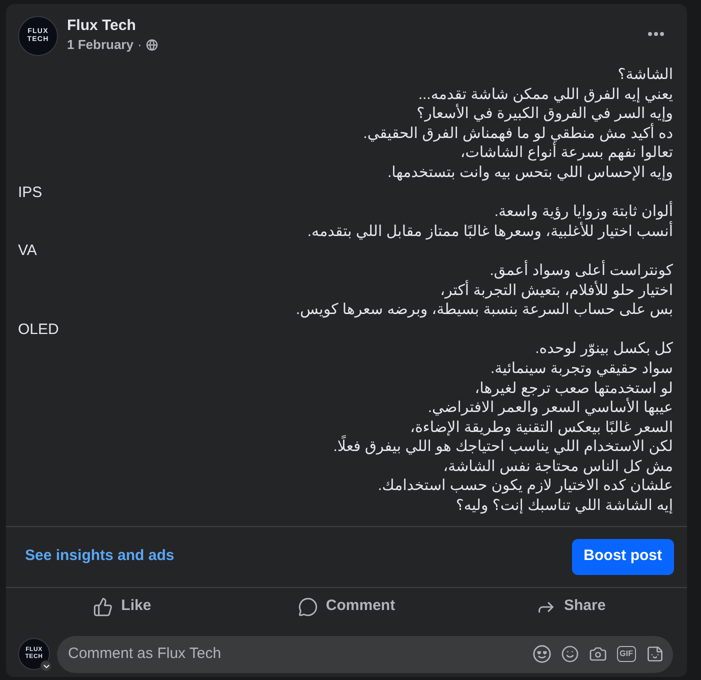  What do you see at coordinates (656, 34) in the screenshot?
I see `ellipsis-icon` at bounding box center [656, 34].